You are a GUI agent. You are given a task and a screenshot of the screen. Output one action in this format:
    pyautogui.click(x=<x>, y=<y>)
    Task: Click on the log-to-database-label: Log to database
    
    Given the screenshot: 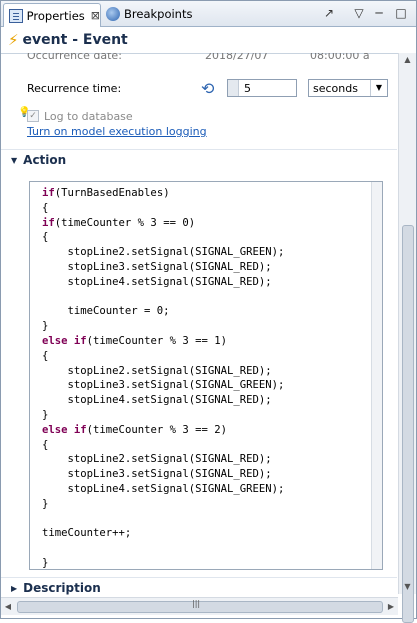 What is the action you would take?
    pyautogui.click(x=88, y=116)
    